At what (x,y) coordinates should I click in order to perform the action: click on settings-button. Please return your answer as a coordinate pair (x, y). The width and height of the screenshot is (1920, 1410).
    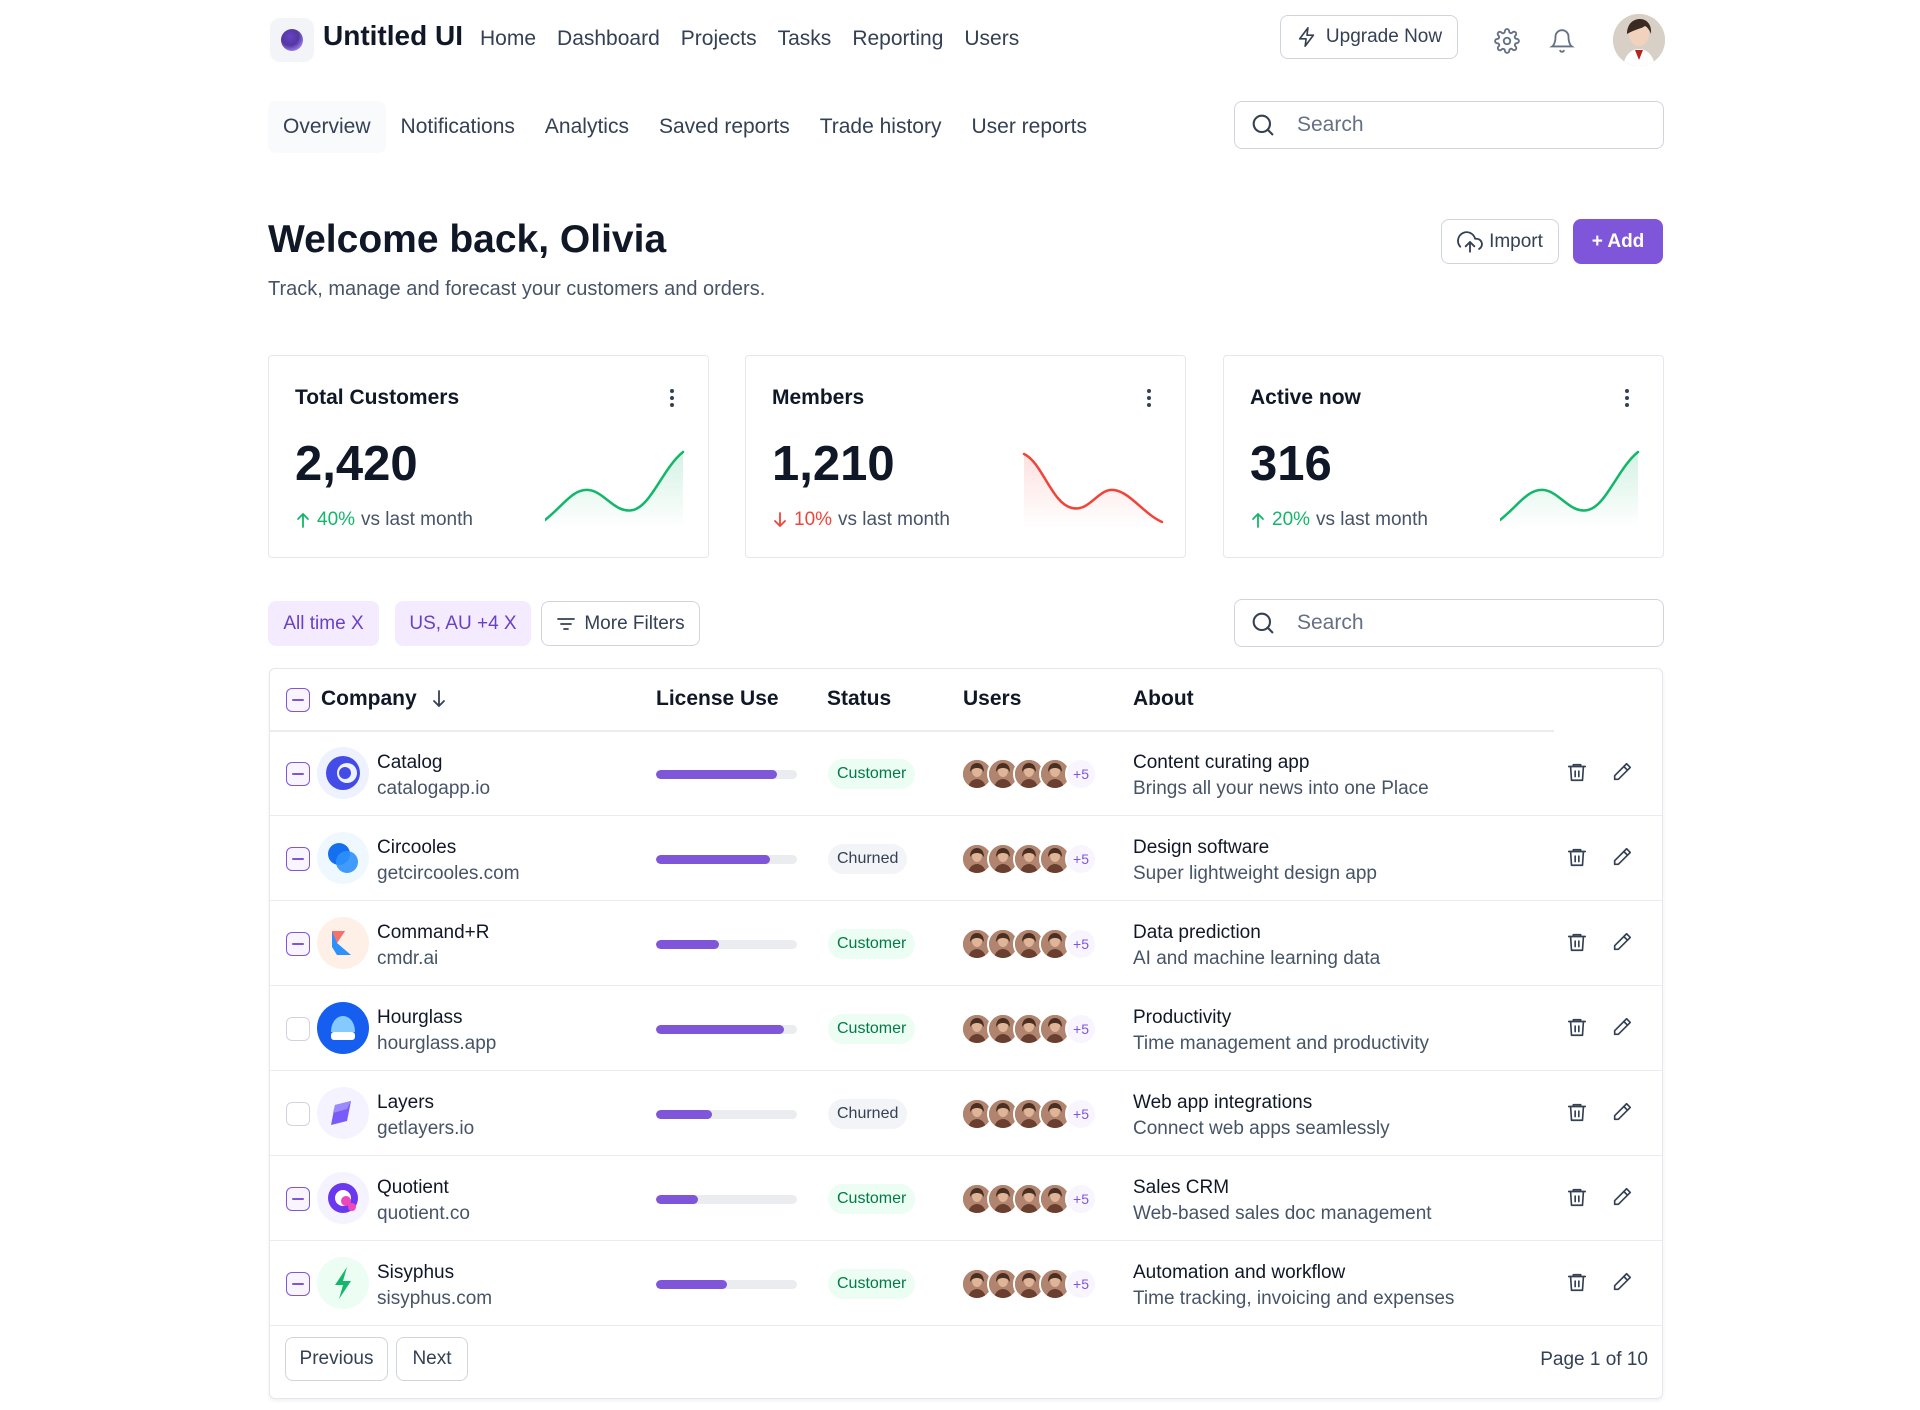
    Looking at the image, I should click on (1507, 41).